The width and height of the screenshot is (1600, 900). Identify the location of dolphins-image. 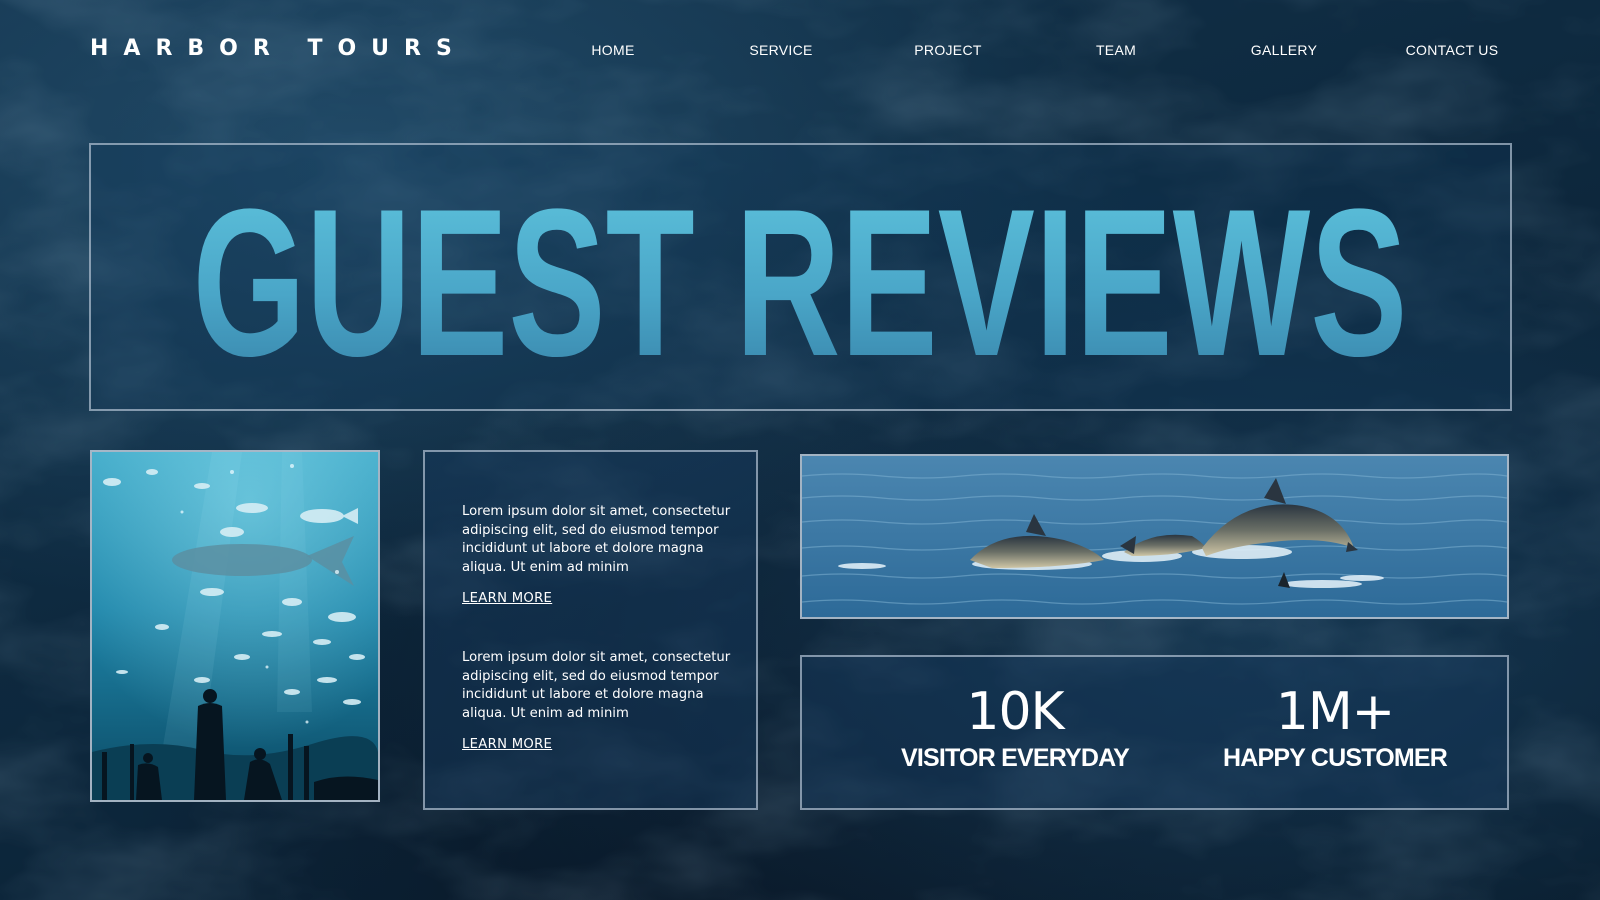
(1154, 536).